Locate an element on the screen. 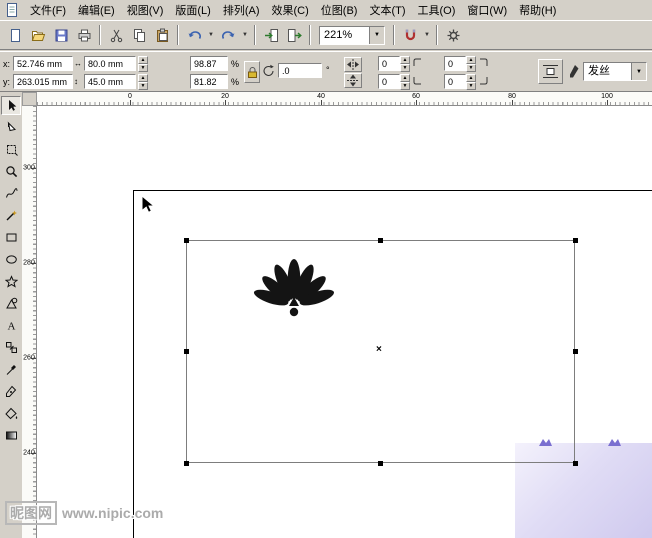 The image size is (652, 538). corner-spinner-field-2: 0 is located at coordinates (389, 81).